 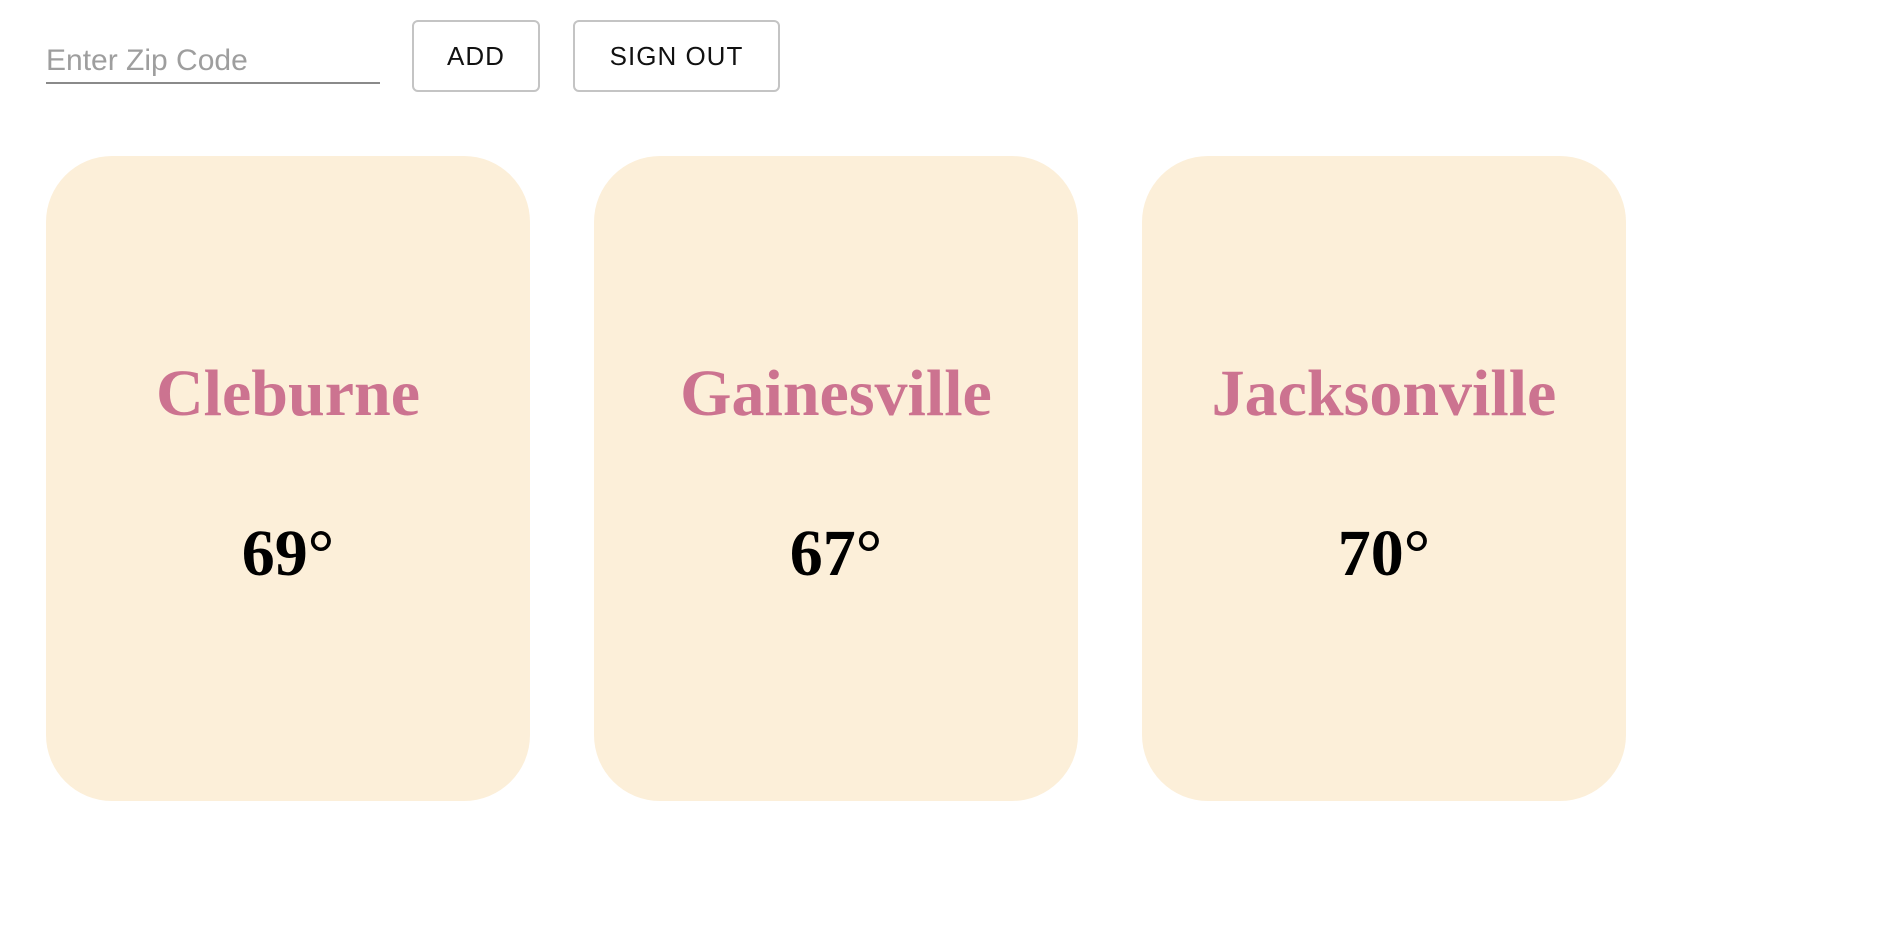 I want to click on city-temperature: 69°, so click(x=288, y=553).